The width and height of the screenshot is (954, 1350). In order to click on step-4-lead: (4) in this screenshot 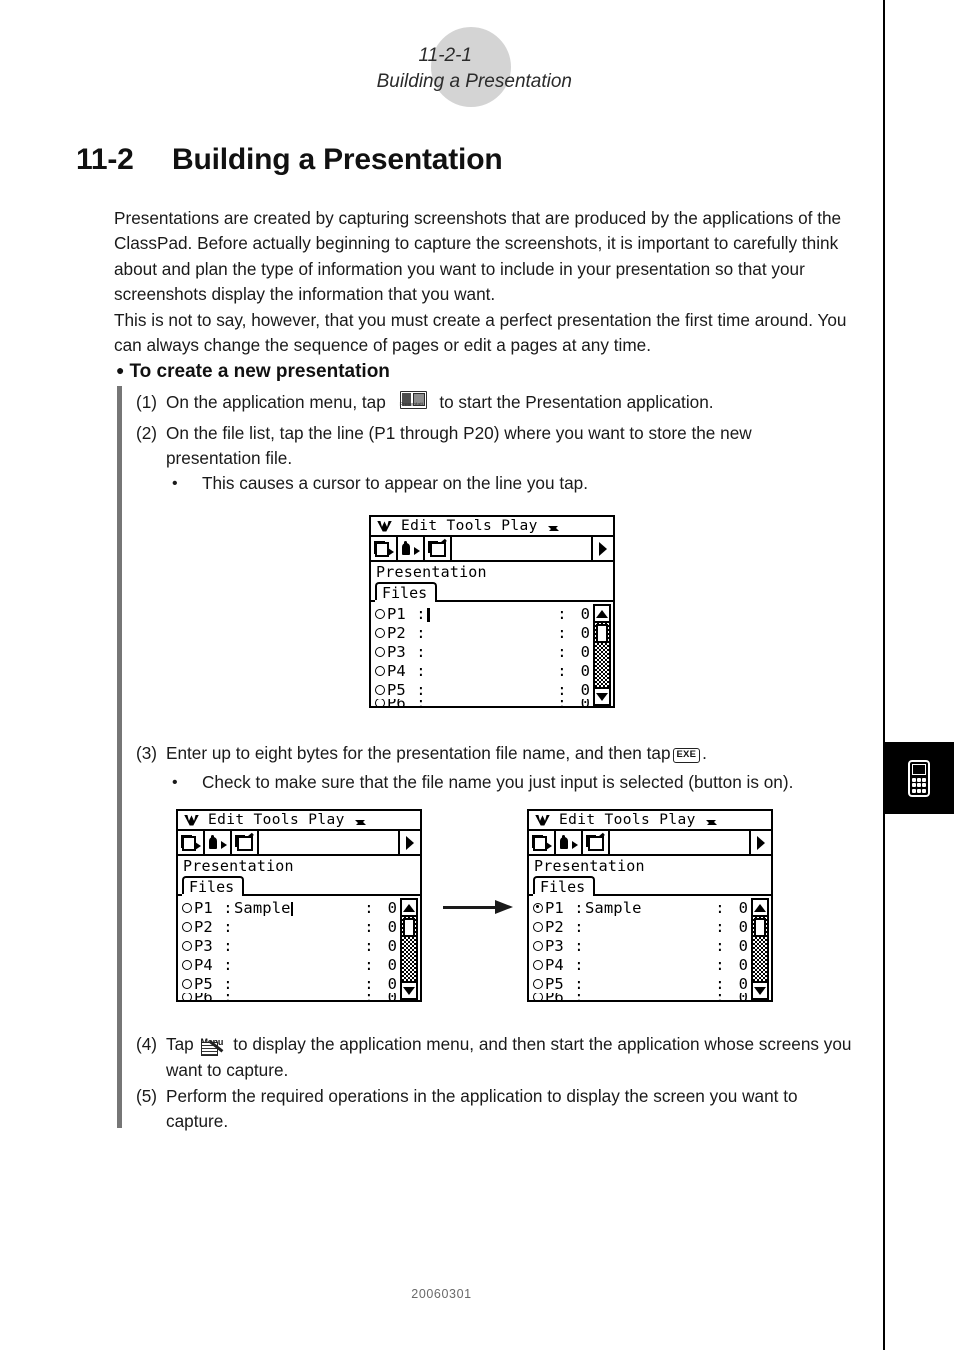, I will do `click(147, 1044)`.